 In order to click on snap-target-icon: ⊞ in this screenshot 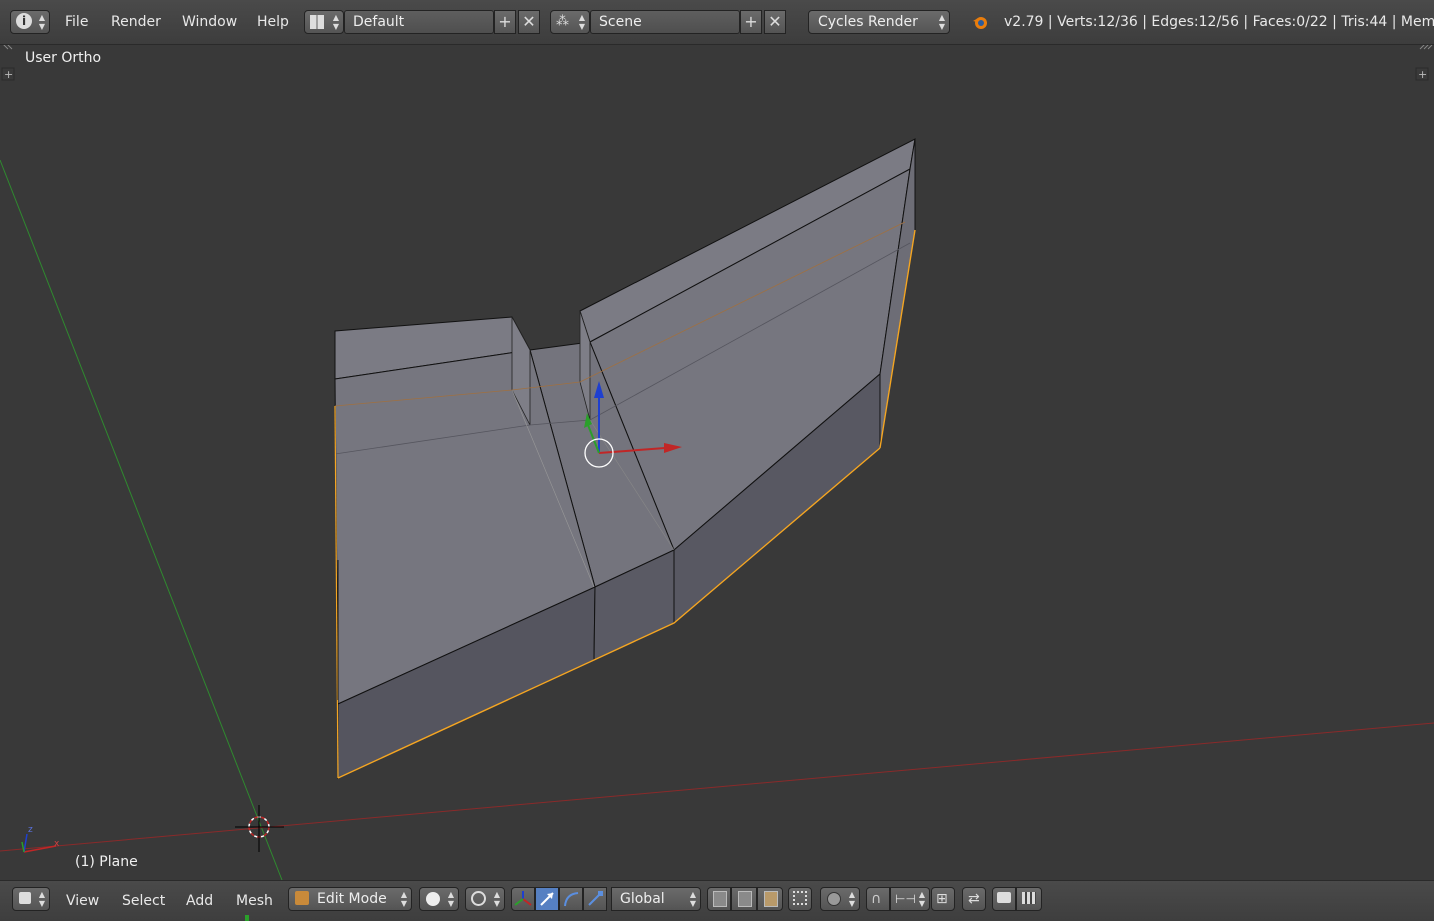, I will do `click(942, 899)`.